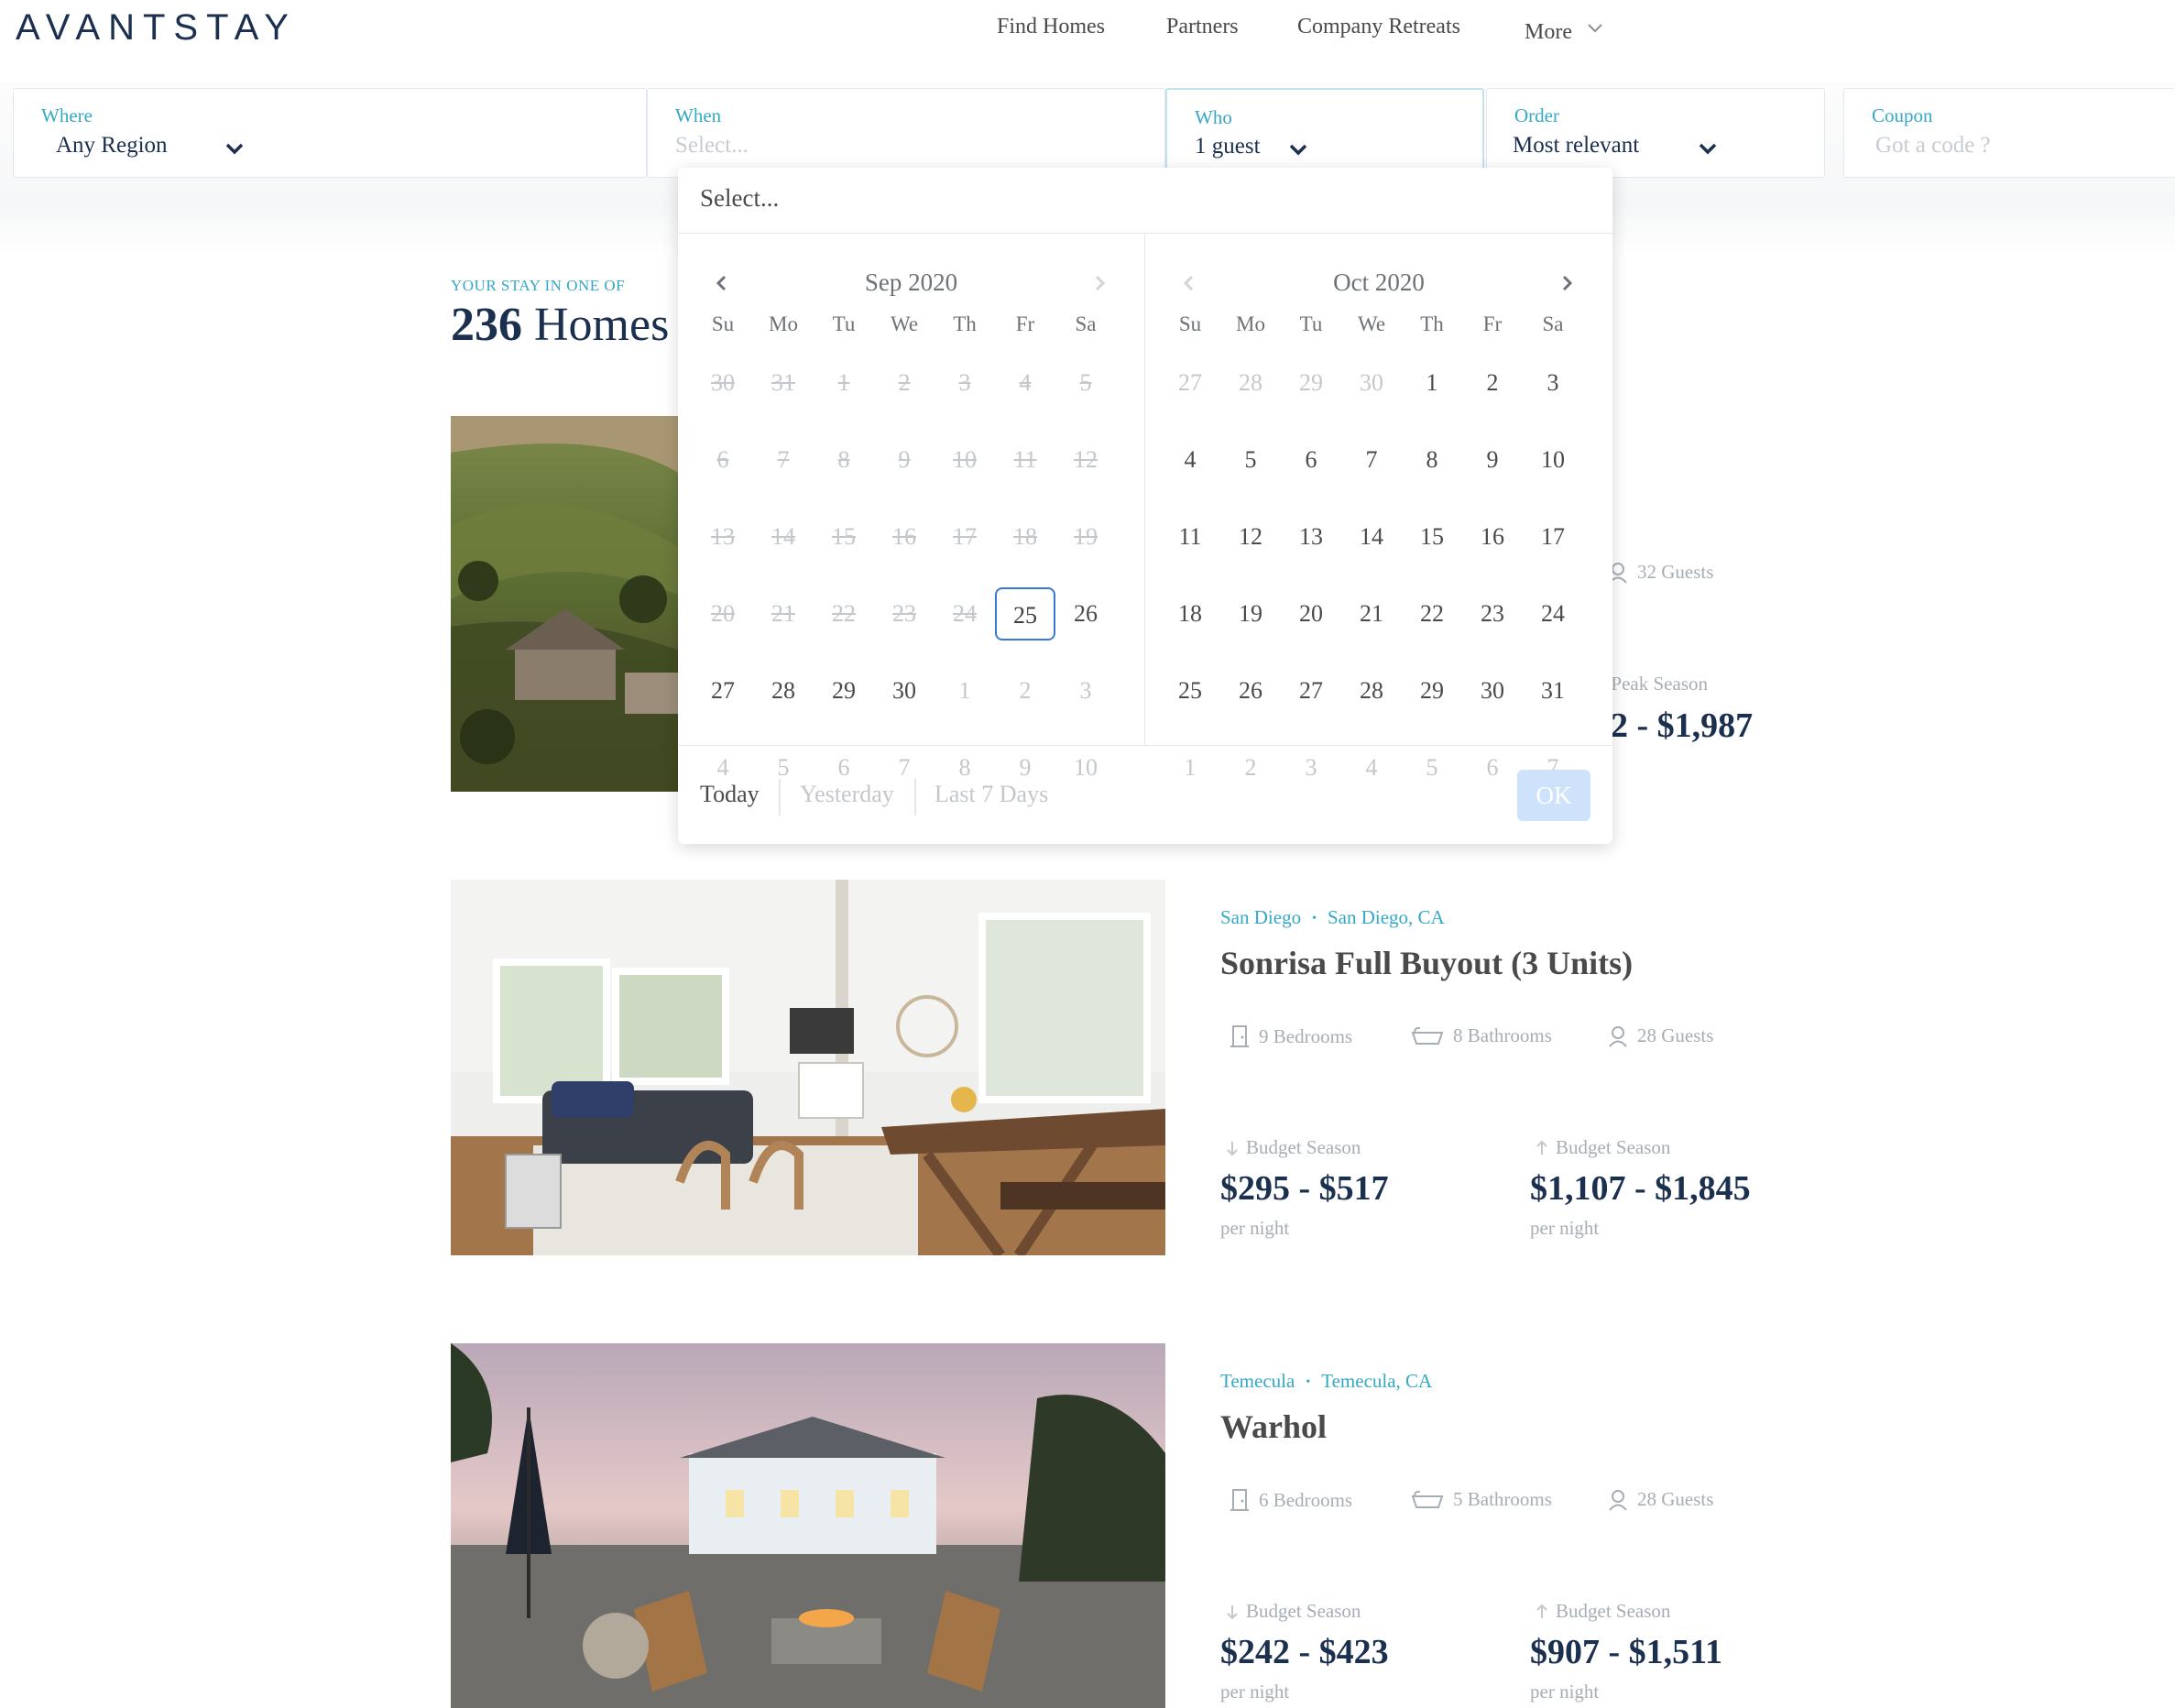 Image resolution: width=2175 pixels, height=1708 pixels. Describe the element at coordinates (1257, 1381) in the screenshot. I see `listing-3-region: Temecula` at that location.